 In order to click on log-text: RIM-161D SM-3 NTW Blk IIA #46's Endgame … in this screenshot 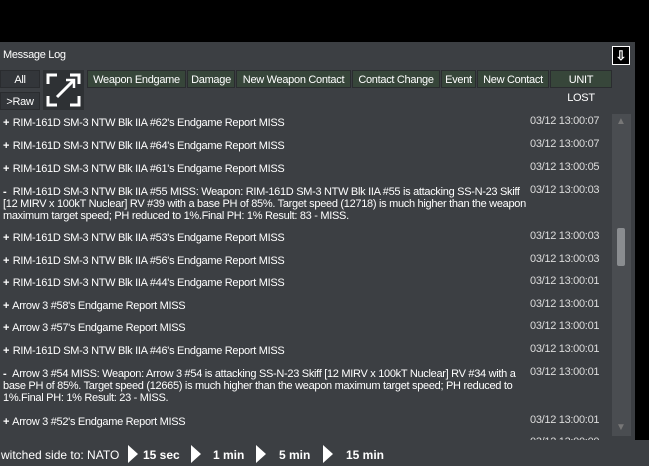, I will do `click(148, 351)`.